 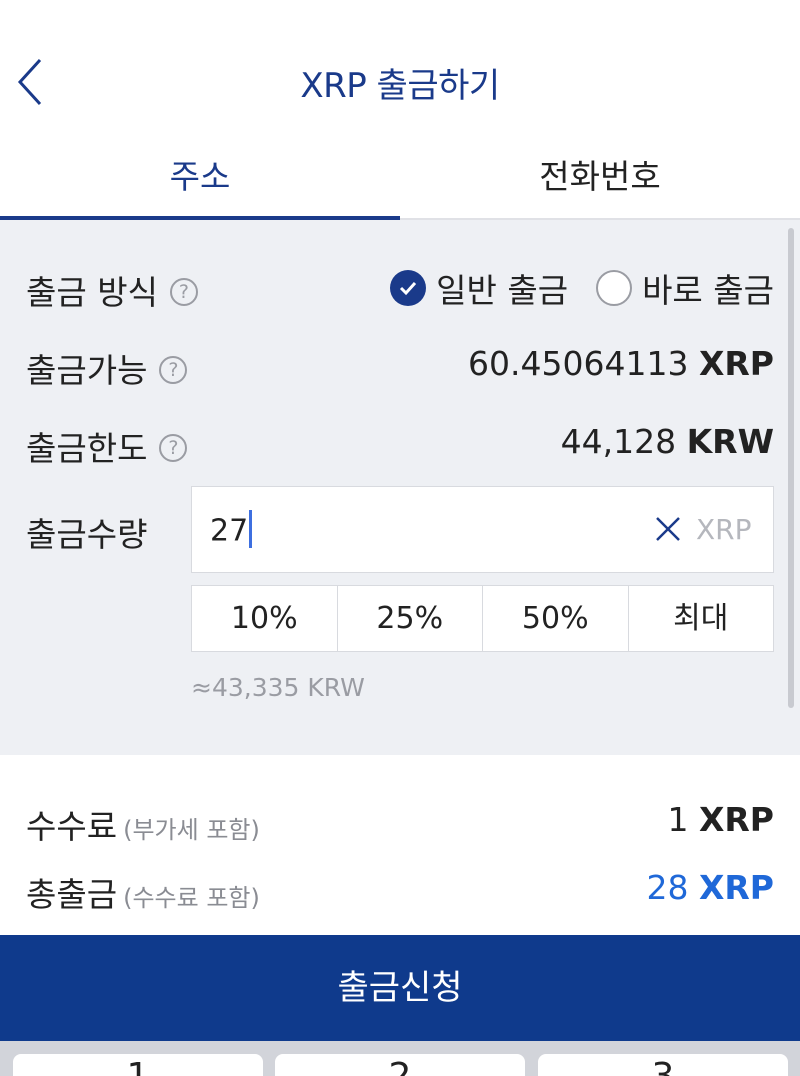 I want to click on limit-label: 출금한도, so click(x=87, y=448).